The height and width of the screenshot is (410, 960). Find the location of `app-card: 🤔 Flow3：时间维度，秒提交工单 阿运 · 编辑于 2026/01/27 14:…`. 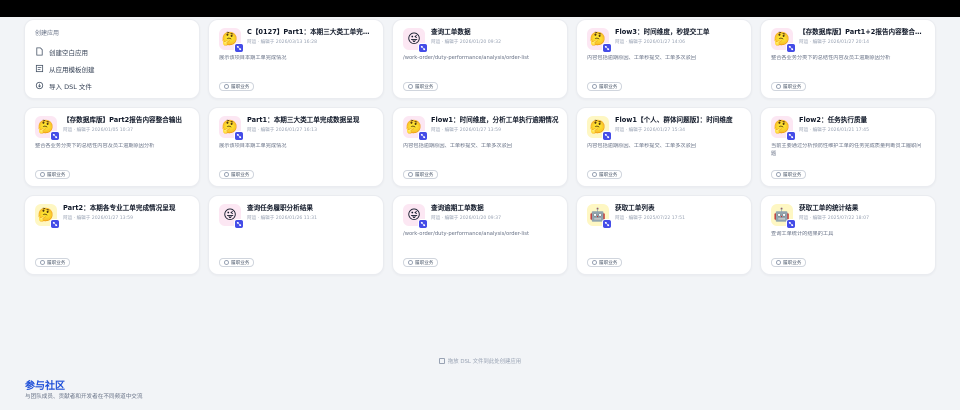

app-card: 🤔 Flow3：时间维度，秒提交工单 阿运 · 编辑于 2026/01/27 14:… is located at coordinates (664, 59).